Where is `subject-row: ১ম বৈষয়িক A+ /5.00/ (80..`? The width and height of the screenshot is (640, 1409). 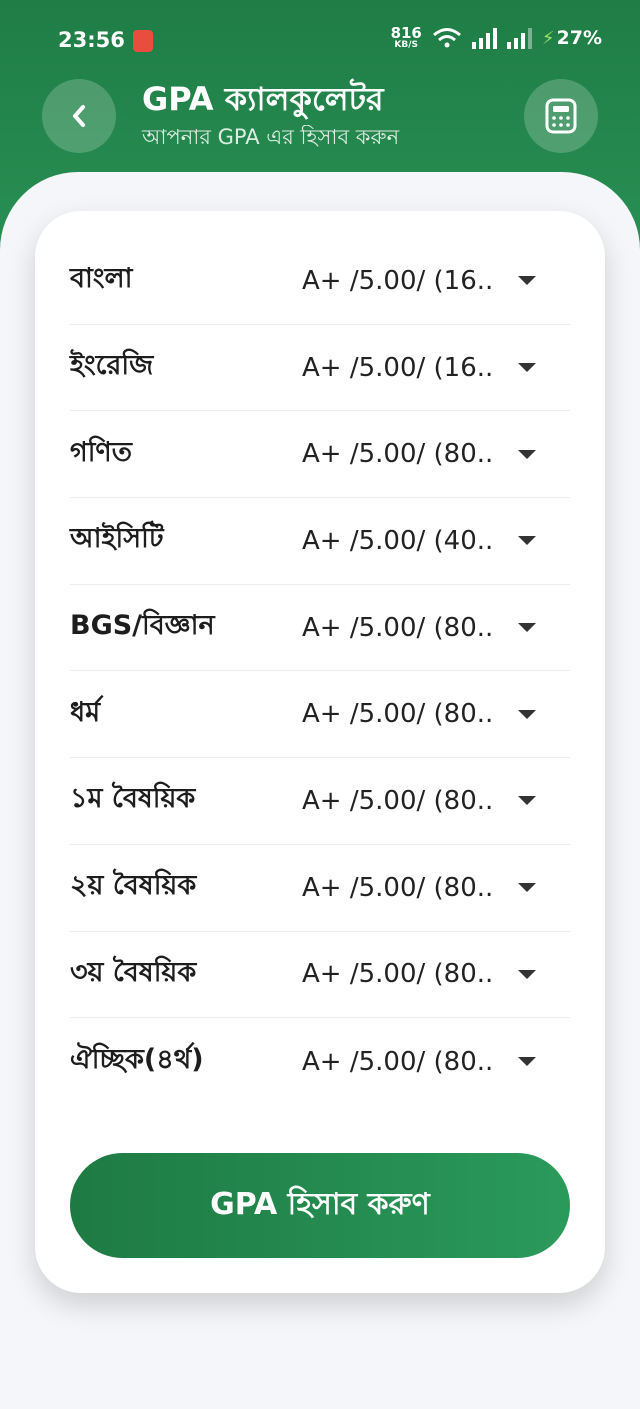 subject-row: ১ম বৈষয়িক A+ /5.00/ (80.. is located at coordinates (320, 801).